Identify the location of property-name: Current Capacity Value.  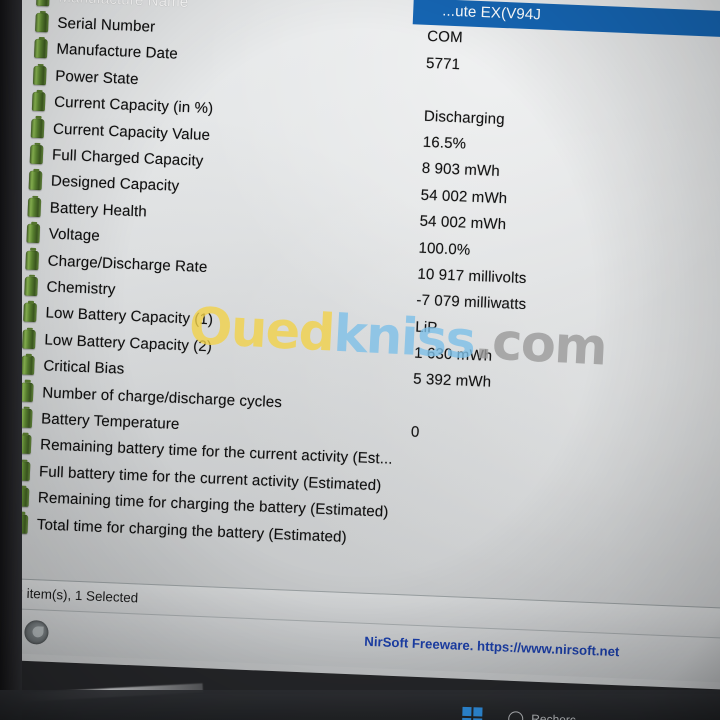
(131, 132).